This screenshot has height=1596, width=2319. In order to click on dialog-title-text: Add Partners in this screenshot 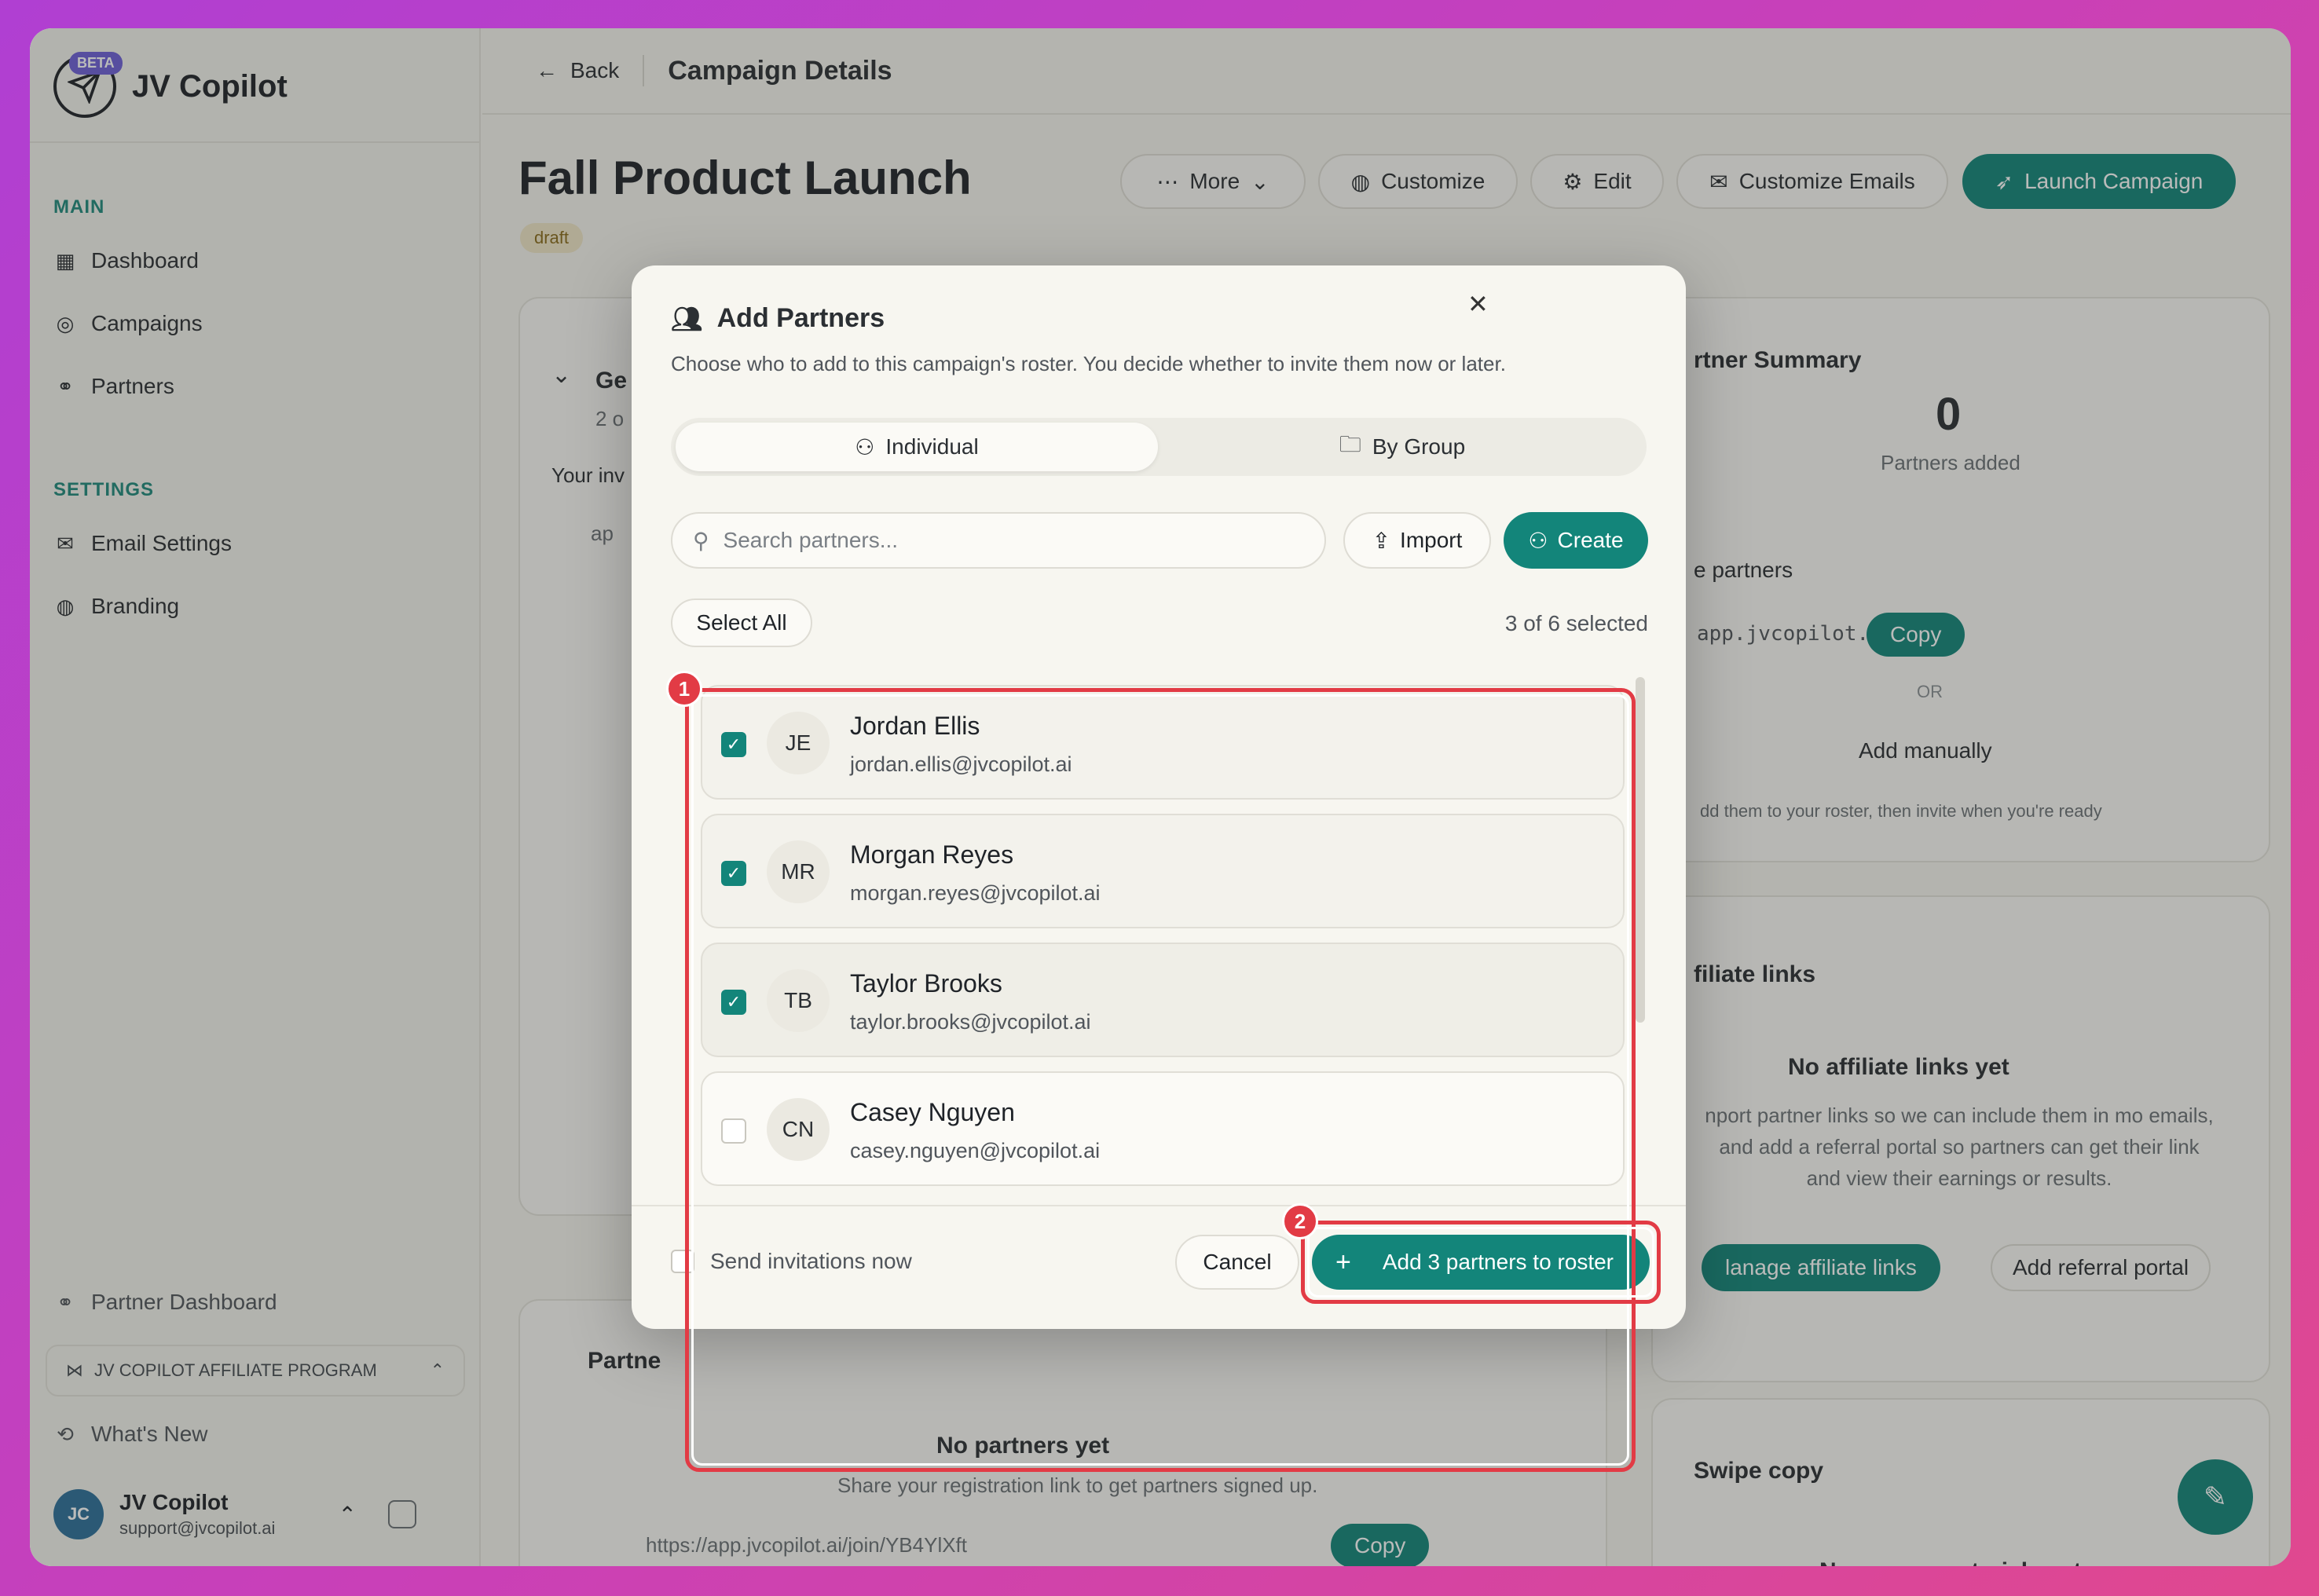, I will do `click(800, 318)`.